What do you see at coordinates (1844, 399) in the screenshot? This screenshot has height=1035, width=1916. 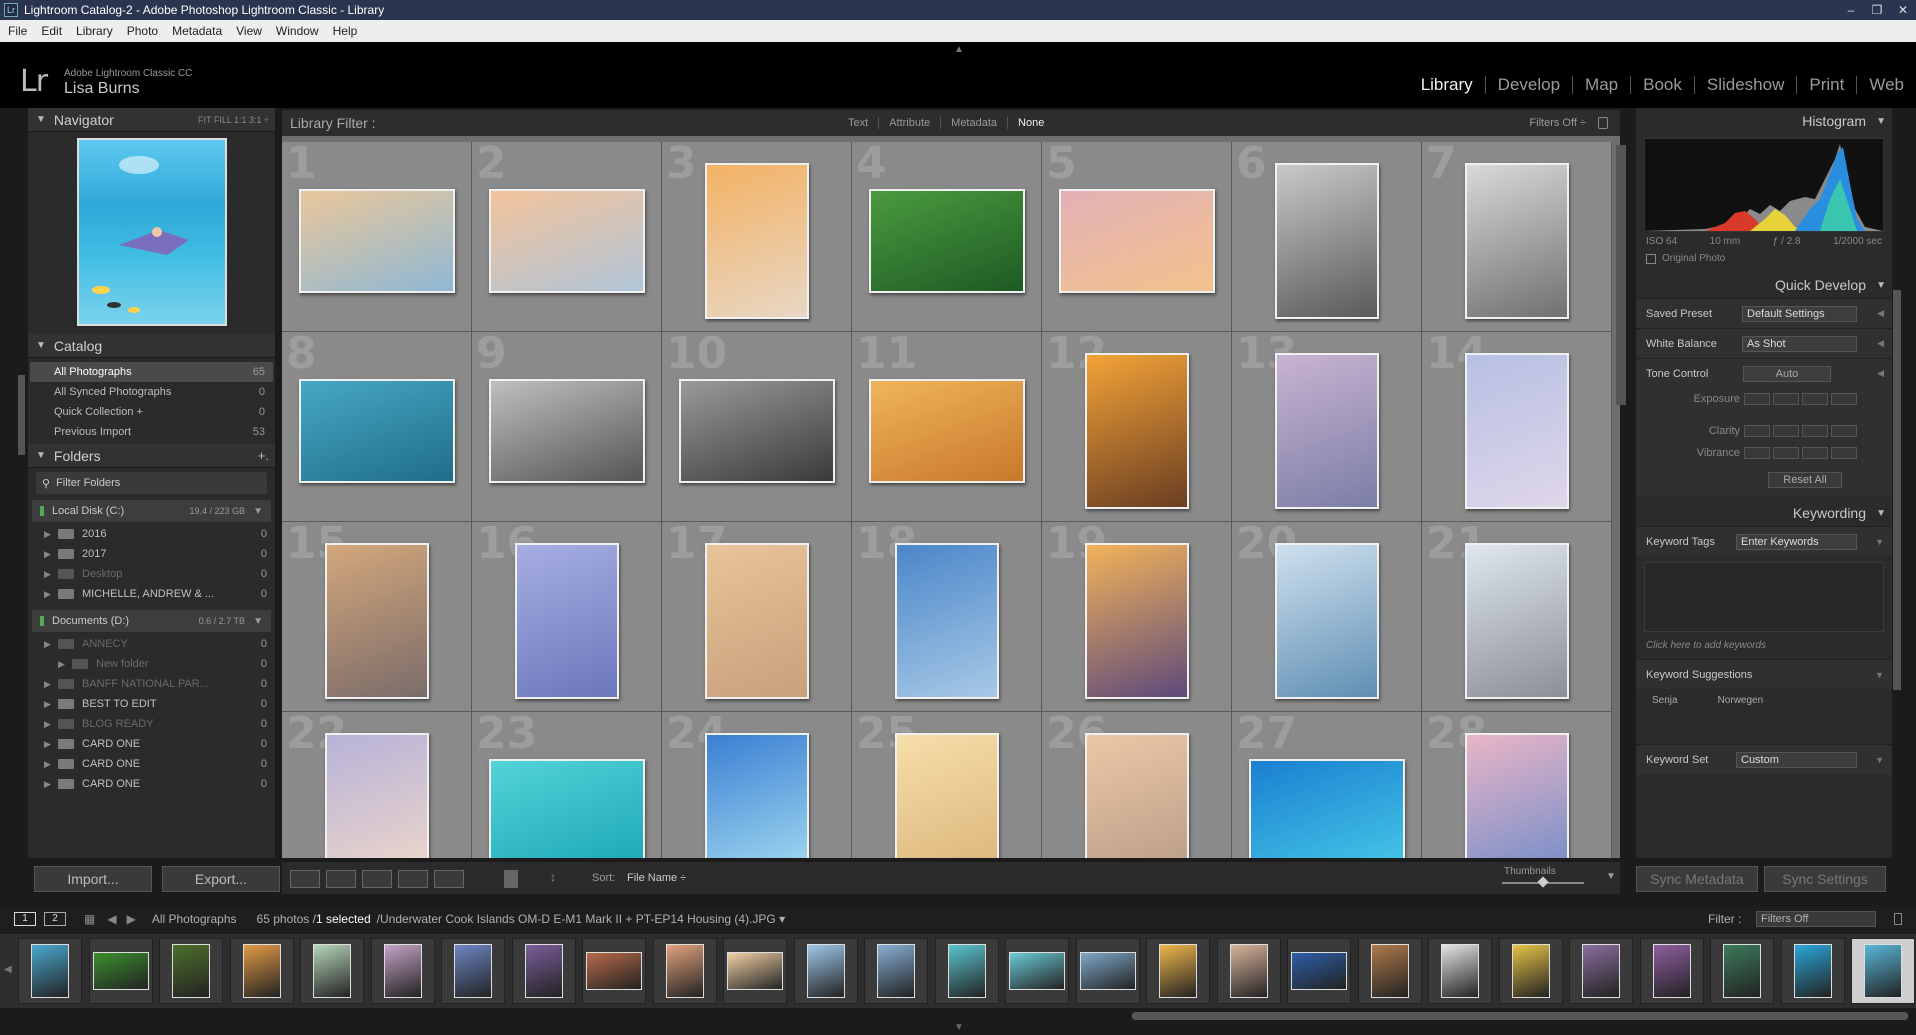 I see `increase-large-button` at bounding box center [1844, 399].